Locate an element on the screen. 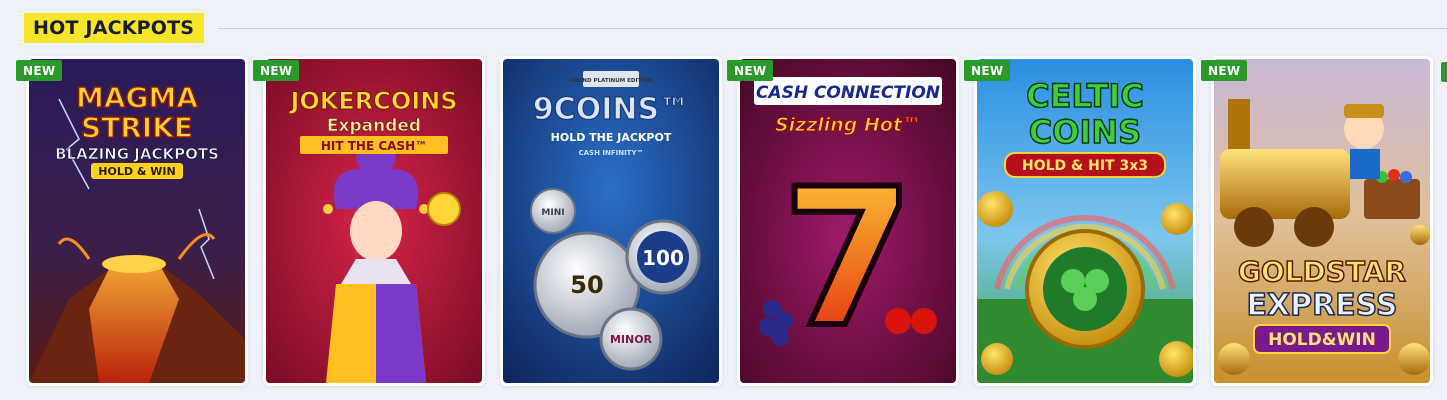 This screenshot has width=1447, height=400. game-thumbnail: CELTIC COINS HOLD & HIT 3x3 is located at coordinates (1085, 221).